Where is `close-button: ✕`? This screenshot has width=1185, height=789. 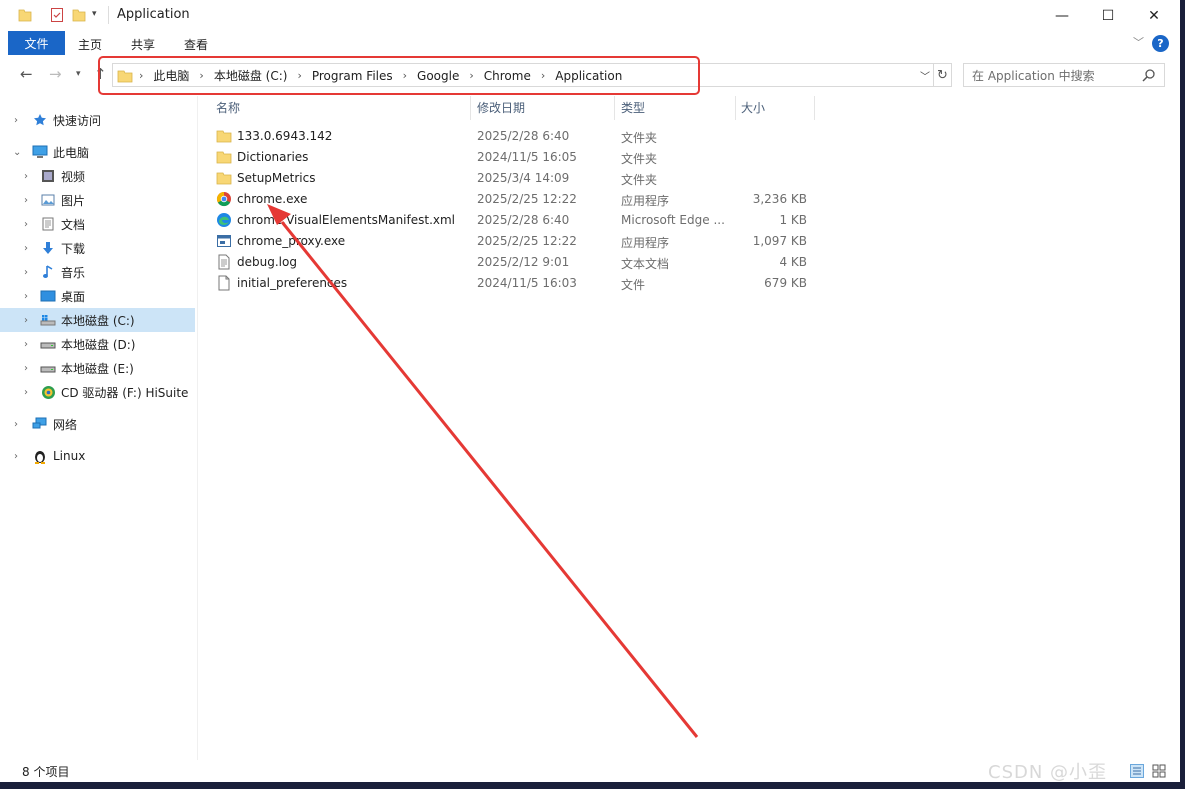 close-button: ✕ is located at coordinates (1154, 15).